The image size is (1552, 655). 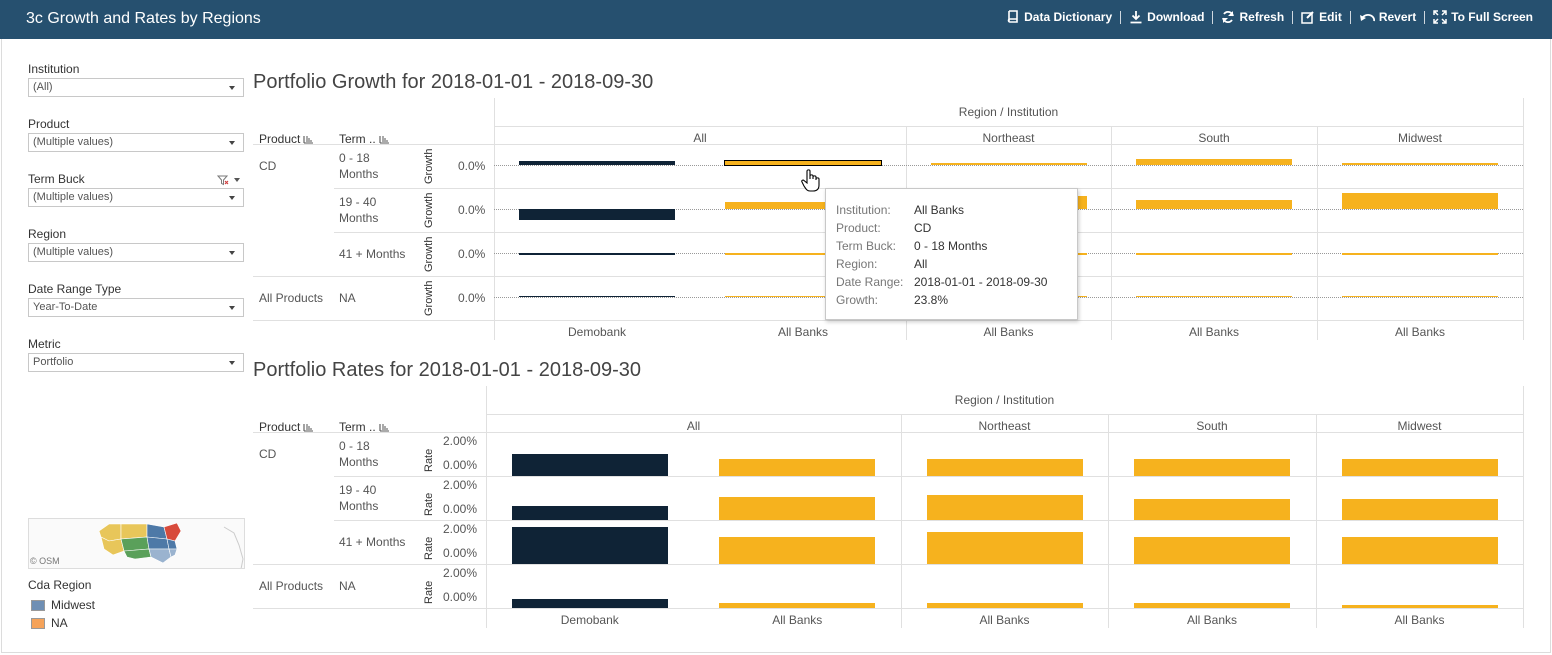 I want to click on region-map: © OSM, so click(x=136, y=543).